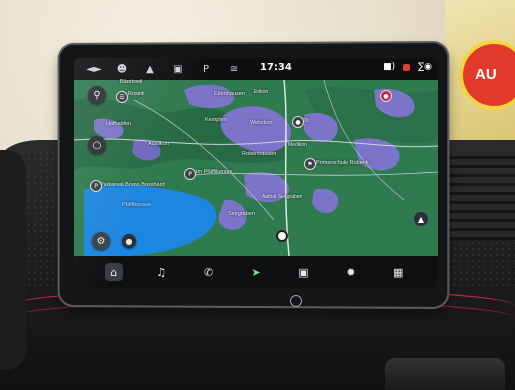 The width and height of the screenshot is (515, 390). I want to click on map-label-ettenhausen: Ettenhausen, so click(229, 94).